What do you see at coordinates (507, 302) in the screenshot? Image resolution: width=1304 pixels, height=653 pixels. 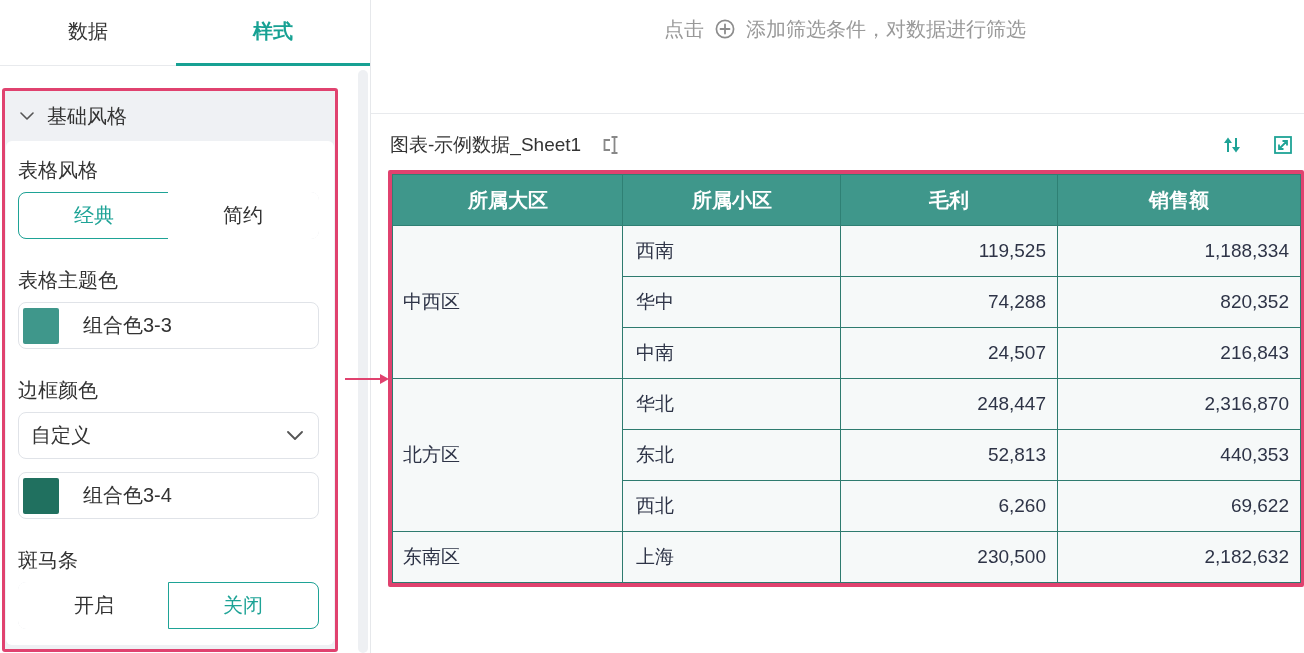 I see `table-cell: 中西区` at bounding box center [507, 302].